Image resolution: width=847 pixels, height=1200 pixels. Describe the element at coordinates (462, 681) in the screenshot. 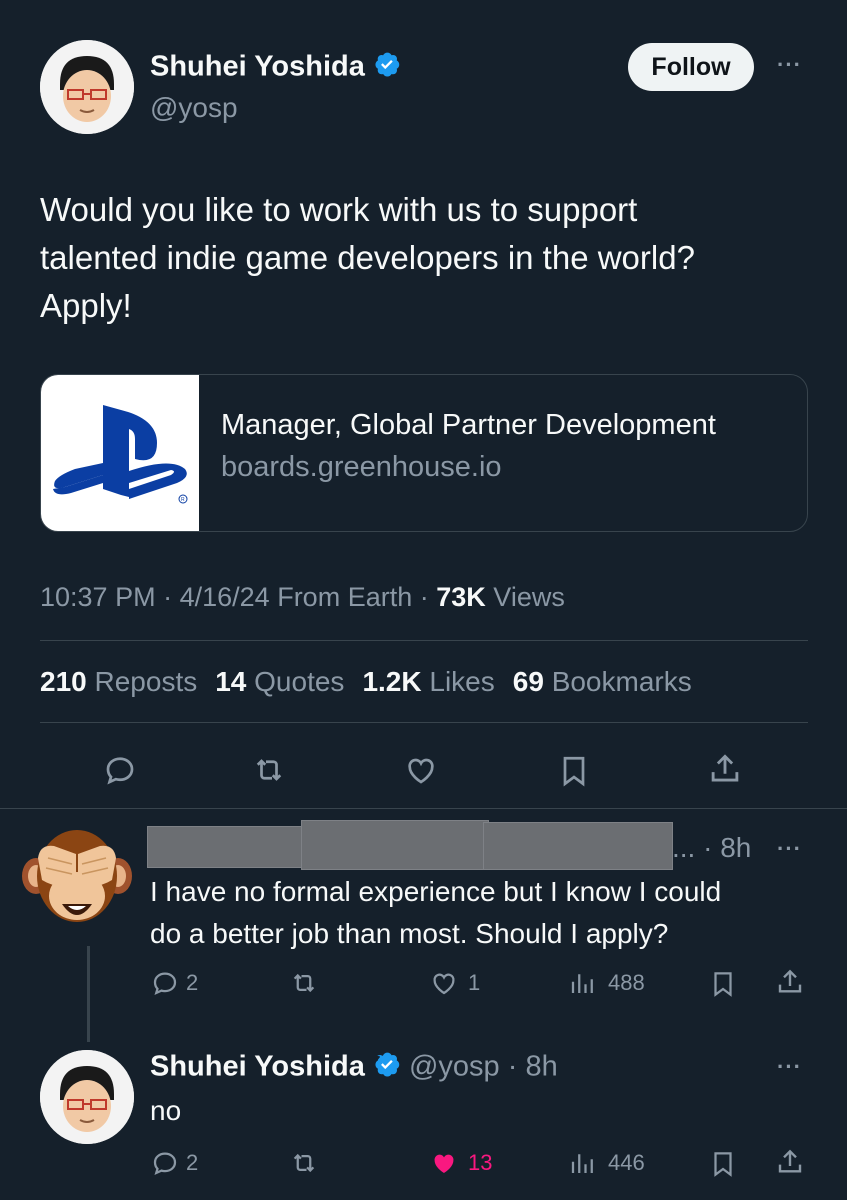

I see `likes-label: Likes` at that location.